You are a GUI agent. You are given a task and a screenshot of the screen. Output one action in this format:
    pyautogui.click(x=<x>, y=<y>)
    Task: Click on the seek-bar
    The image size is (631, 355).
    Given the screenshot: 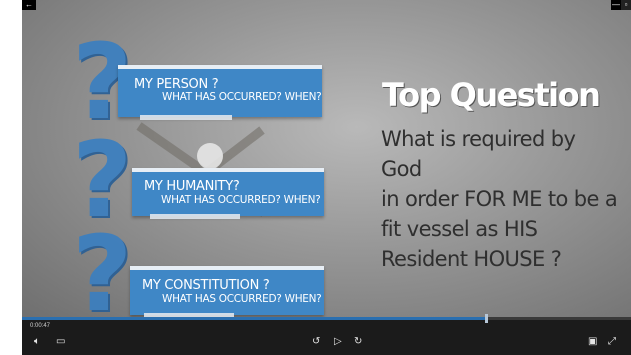 What is the action you would take?
    pyautogui.click(x=326, y=318)
    